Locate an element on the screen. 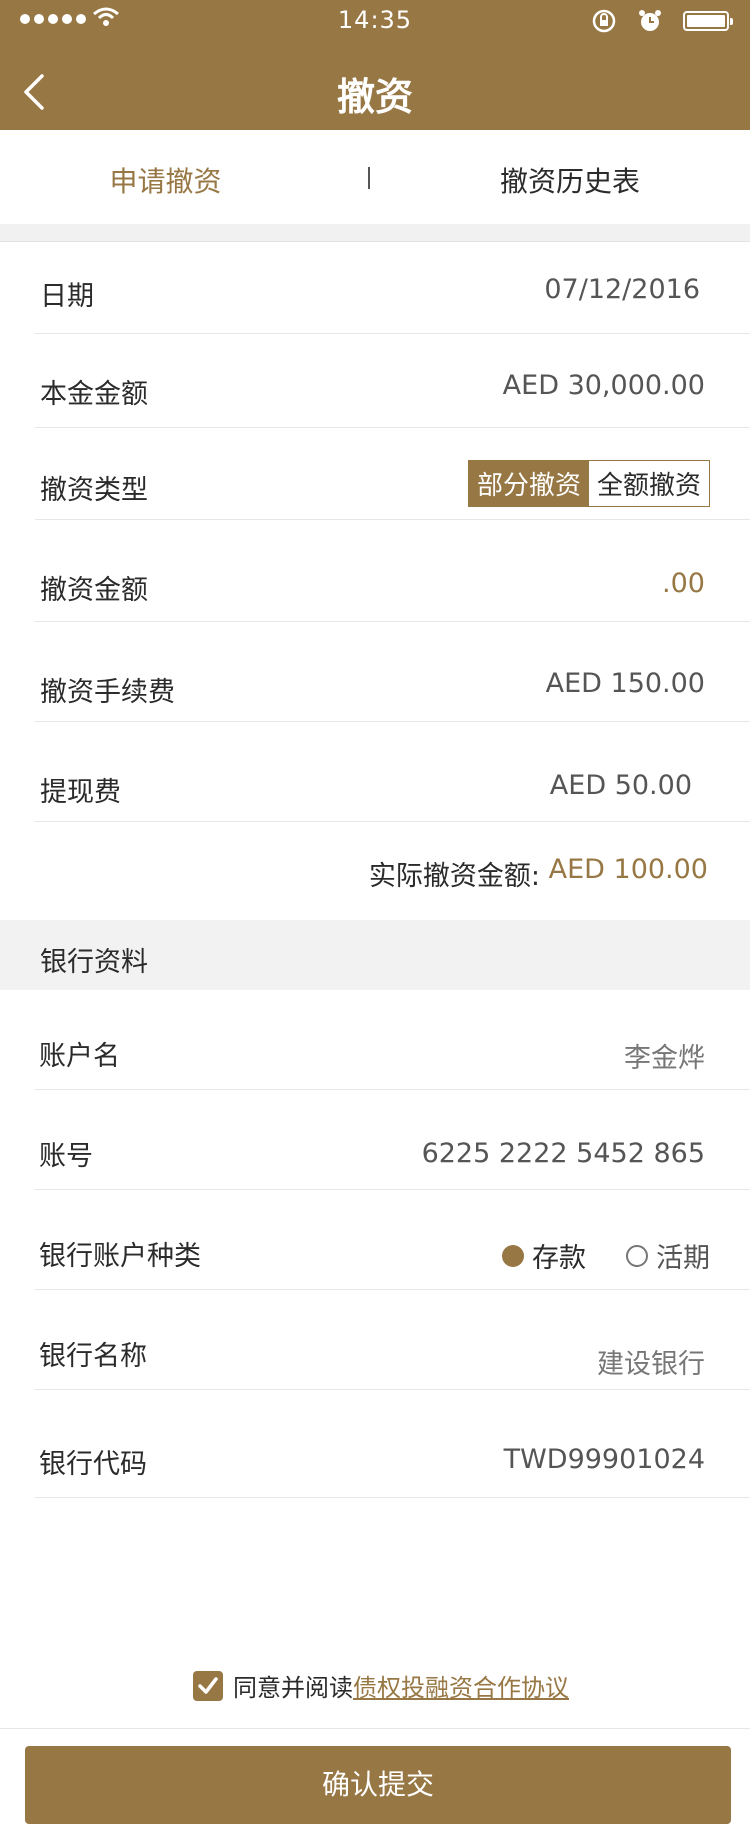  agreement-prefix: 同意并阅读 is located at coordinates (293, 1688).